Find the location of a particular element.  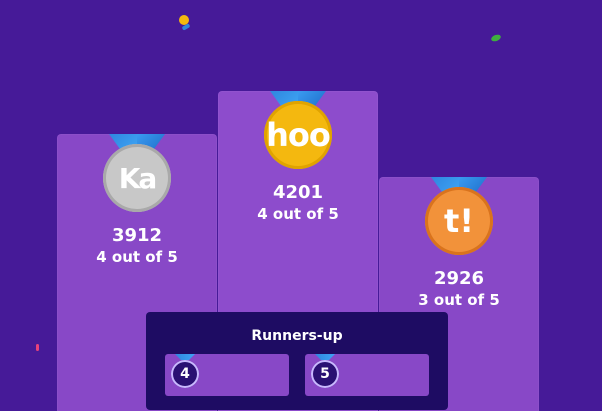

correct-count-first: 4 out of 5 is located at coordinates (298, 214).